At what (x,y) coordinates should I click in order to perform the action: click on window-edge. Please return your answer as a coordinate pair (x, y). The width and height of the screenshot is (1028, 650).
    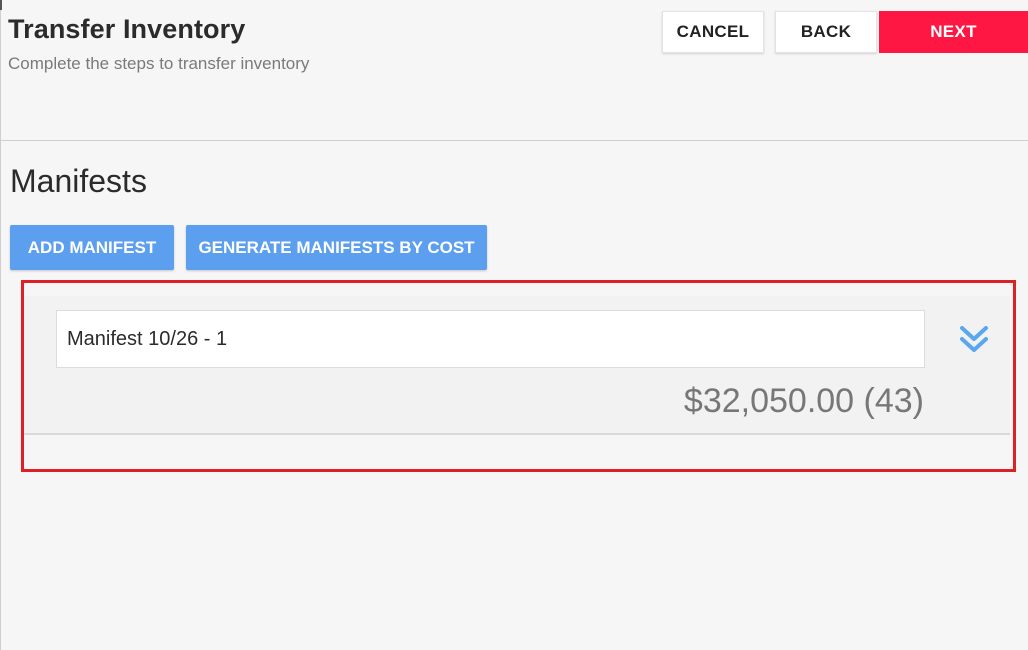
    Looking at the image, I should click on (0, 325).